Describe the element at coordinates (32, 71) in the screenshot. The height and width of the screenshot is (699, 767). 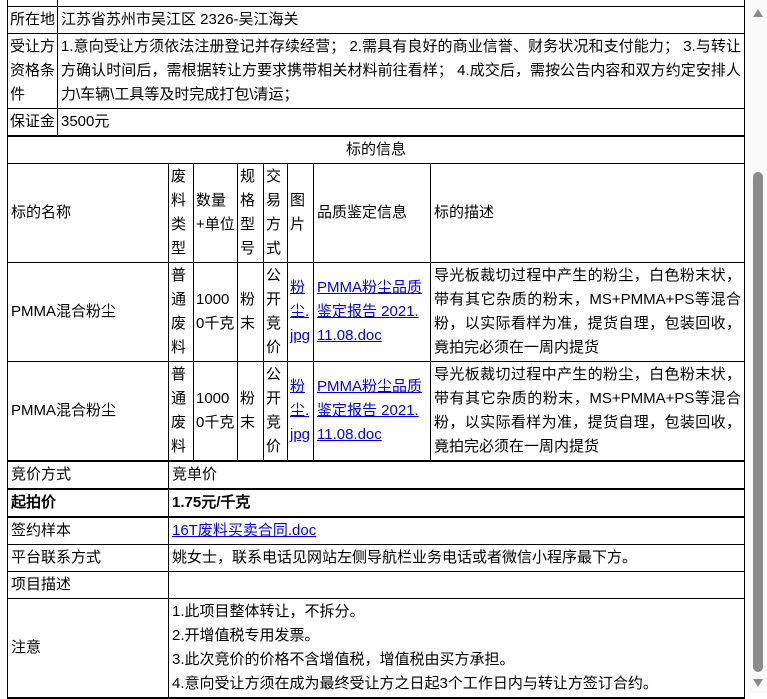
I see `qualification-label: 受让方资格条件` at that location.